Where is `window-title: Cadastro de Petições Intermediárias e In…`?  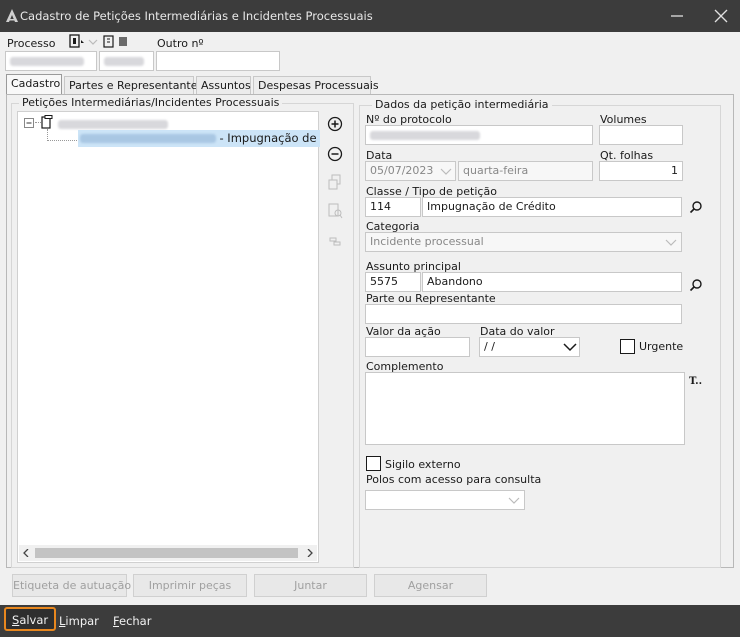 window-title: Cadastro de Petições Intermediárias e In… is located at coordinates (196, 16).